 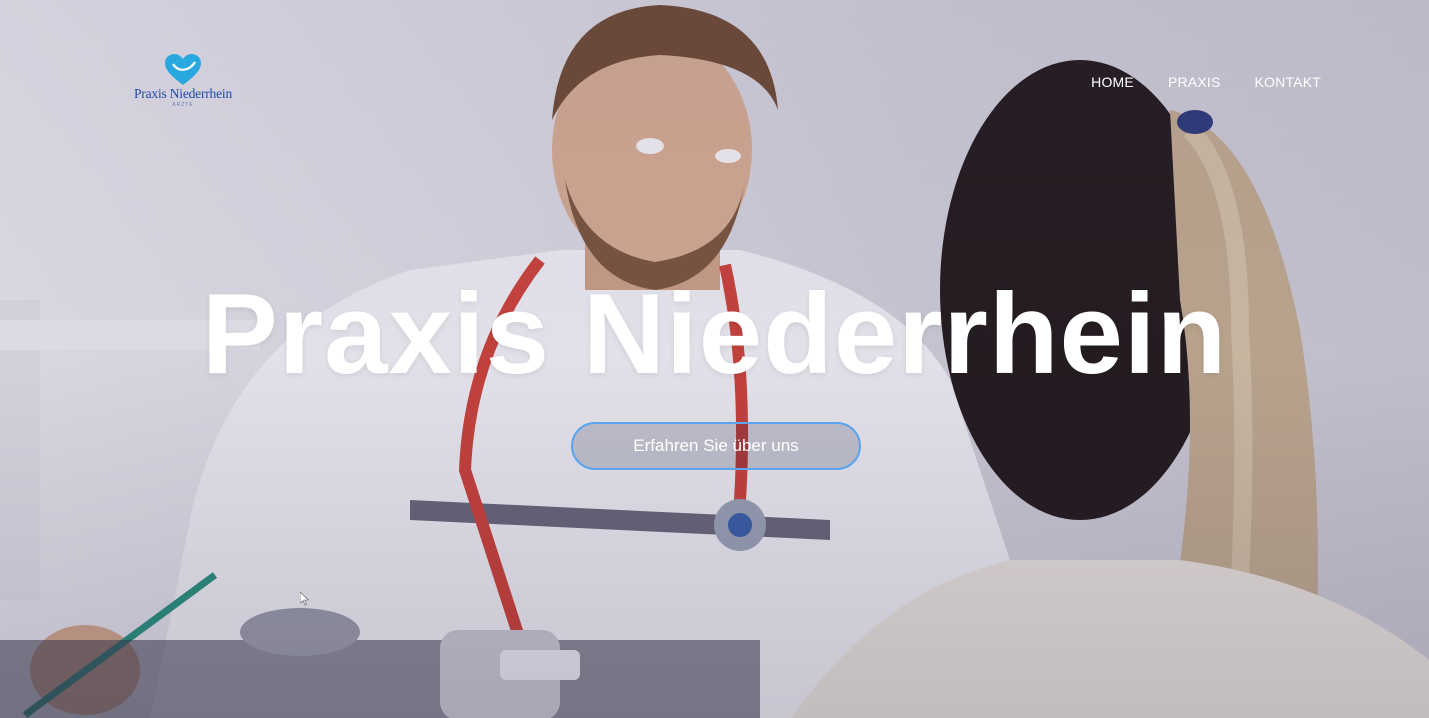 What do you see at coordinates (183, 93) in the screenshot?
I see `logo-text: Praxis Niederrhein` at bounding box center [183, 93].